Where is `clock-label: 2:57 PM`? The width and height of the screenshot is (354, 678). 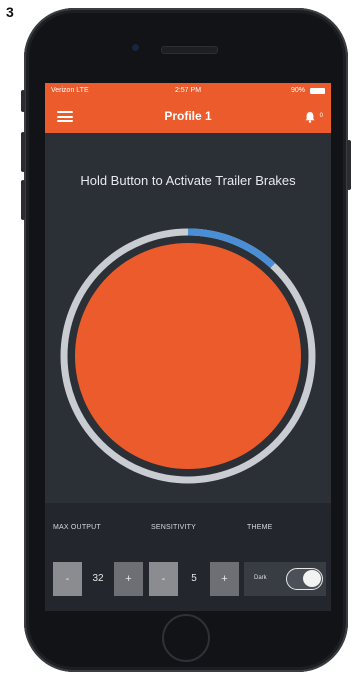 clock-label: 2:57 PM is located at coordinates (188, 90).